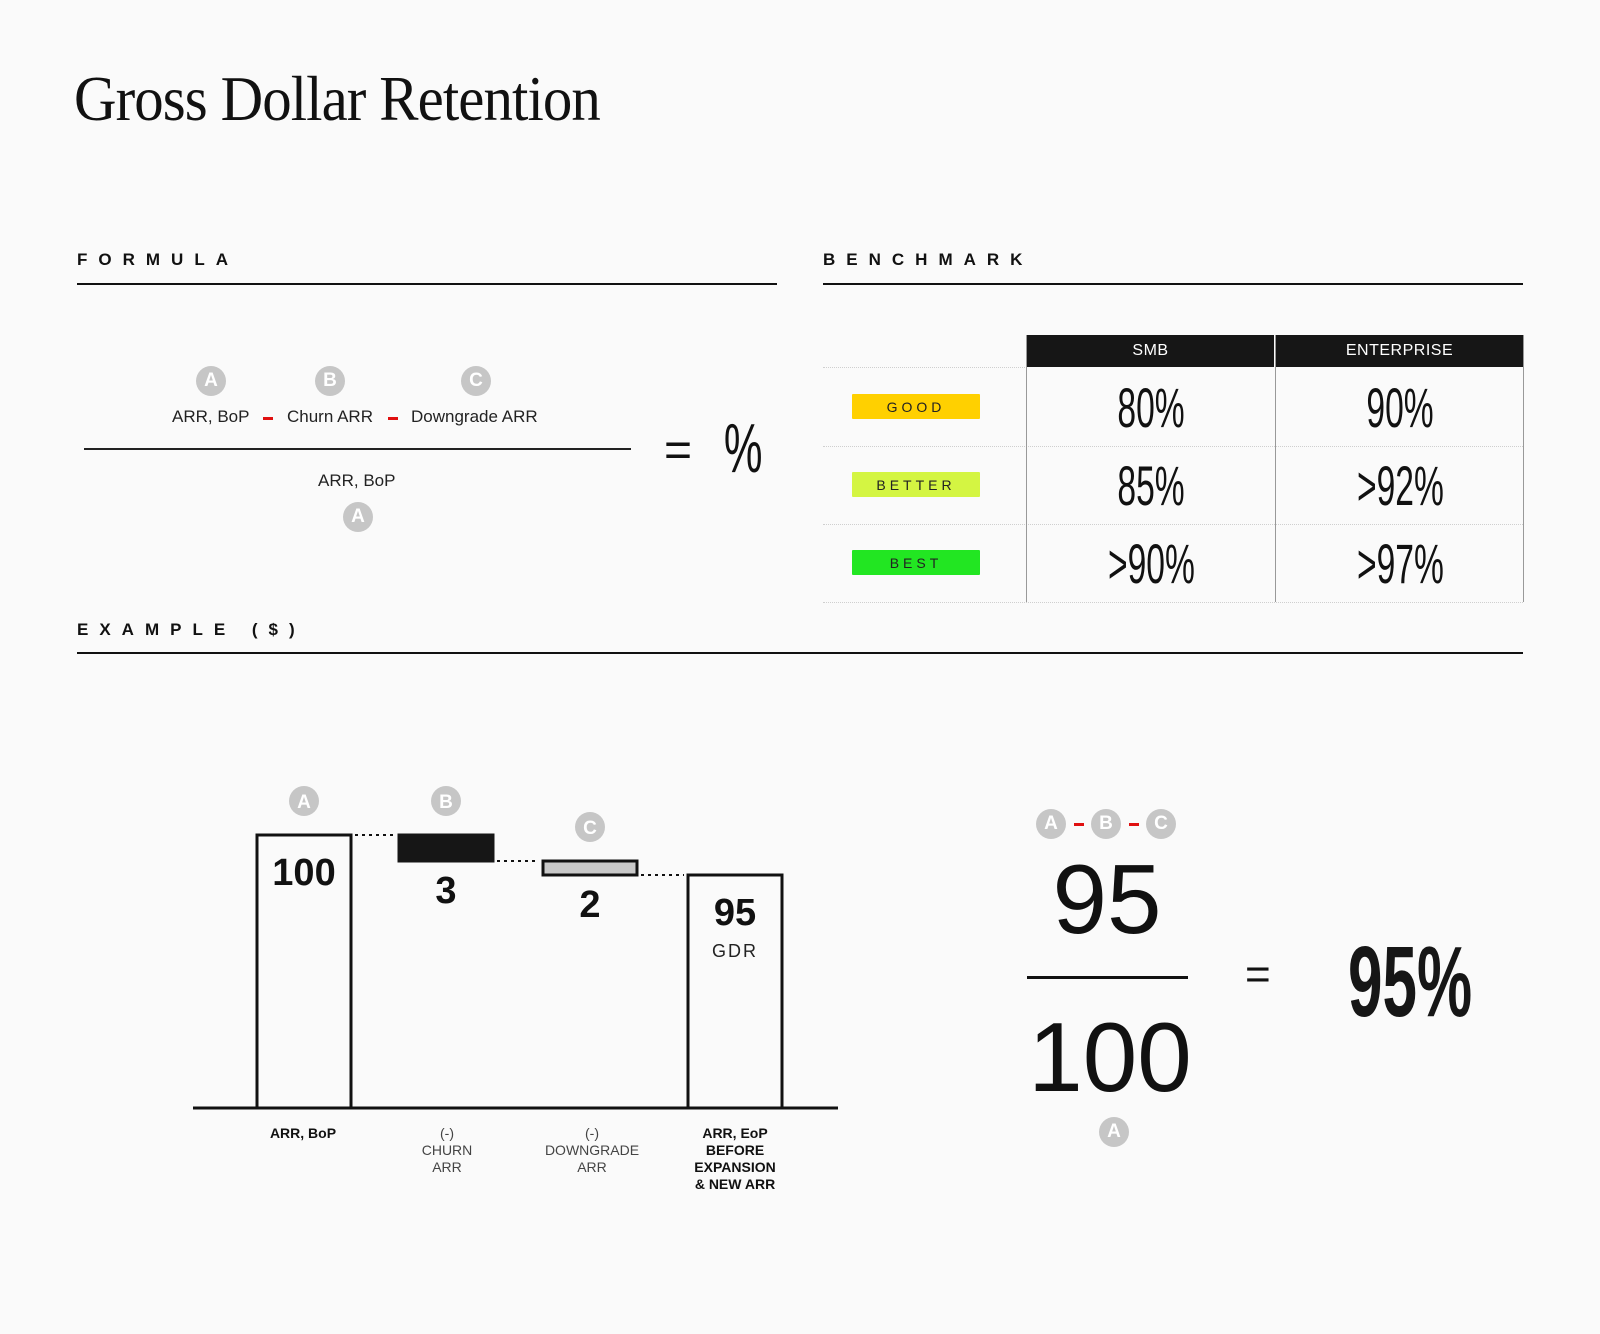 The height and width of the screenshot is (1334, 1600). What do you see at coordinates (445, 891) in the screenshot?
I see `value-label-1: 3` at bounding box center [445, 891].